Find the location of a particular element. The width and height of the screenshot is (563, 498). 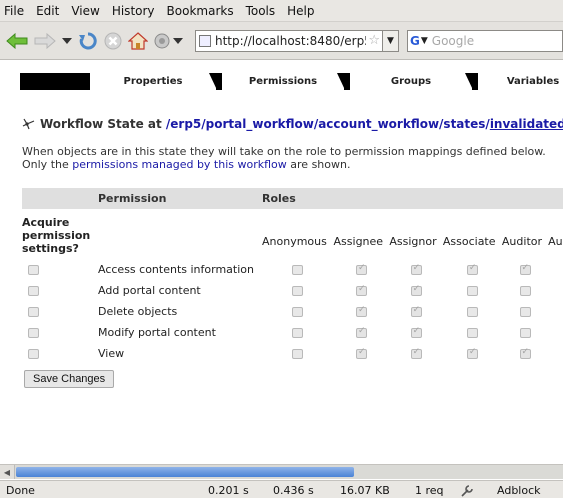

table-row: Access contents information is located at coordinates (292, 269).